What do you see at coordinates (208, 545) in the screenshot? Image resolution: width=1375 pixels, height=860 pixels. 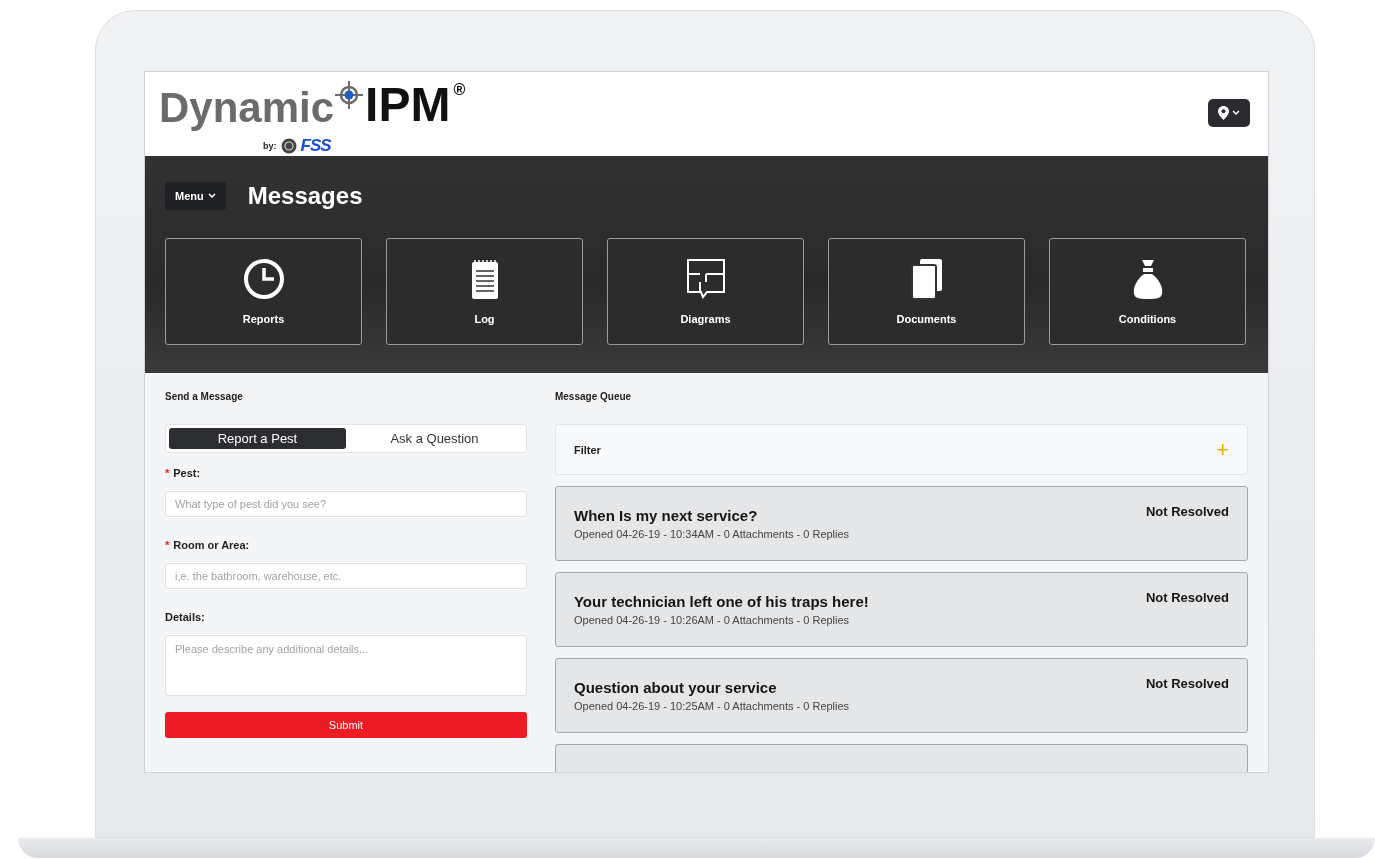 I see `field-label: * Room or Area:` at bounding box center [208, 545].